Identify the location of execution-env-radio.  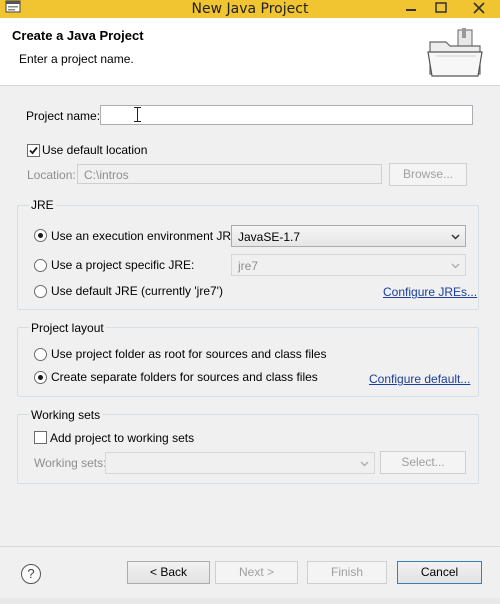
(40, 235).